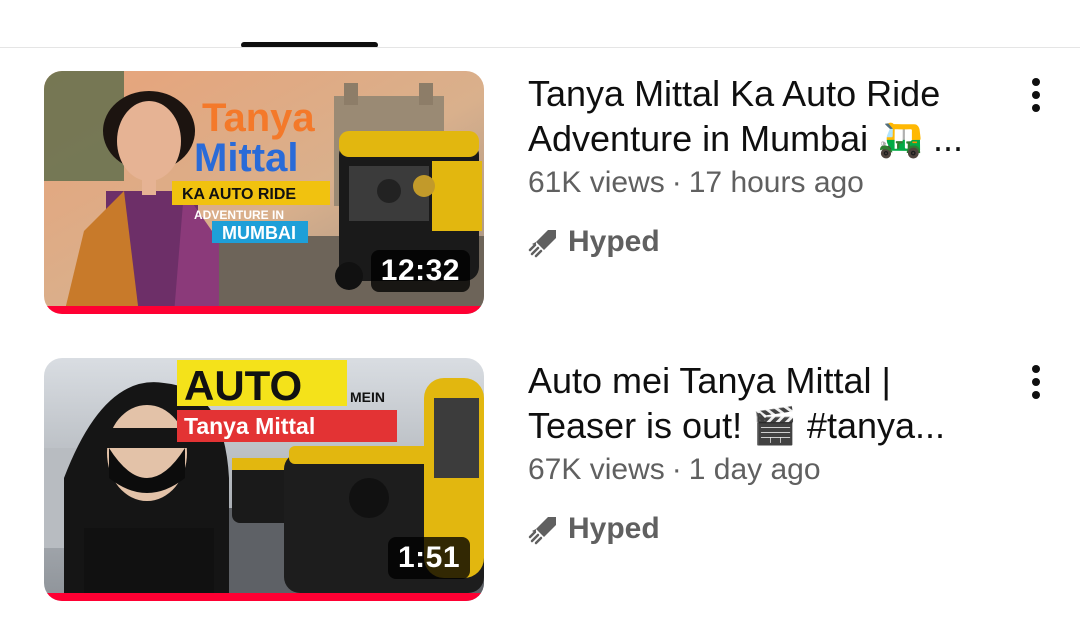 This screenshot has width=1080, height=637. Describe the element at coordinates (239, 194) in the screenshot. I see `thumb-text-line3: KA AUTO RIDE` at that location.